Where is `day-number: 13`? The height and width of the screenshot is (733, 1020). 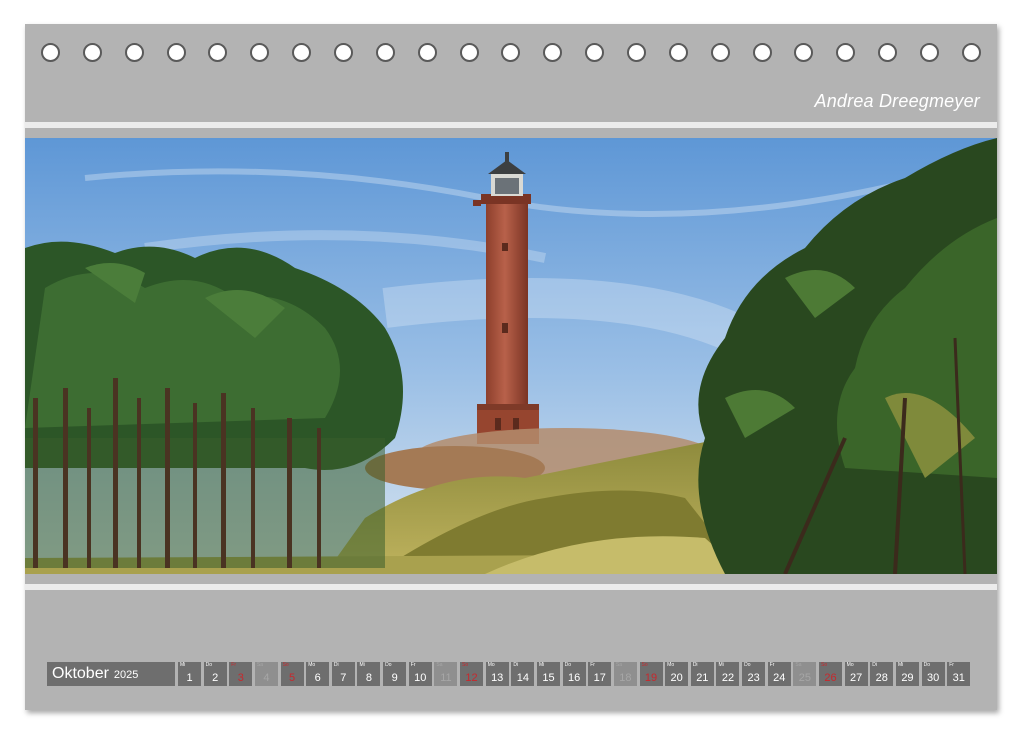 day-number: 13 is located at coordinates (497, 678).